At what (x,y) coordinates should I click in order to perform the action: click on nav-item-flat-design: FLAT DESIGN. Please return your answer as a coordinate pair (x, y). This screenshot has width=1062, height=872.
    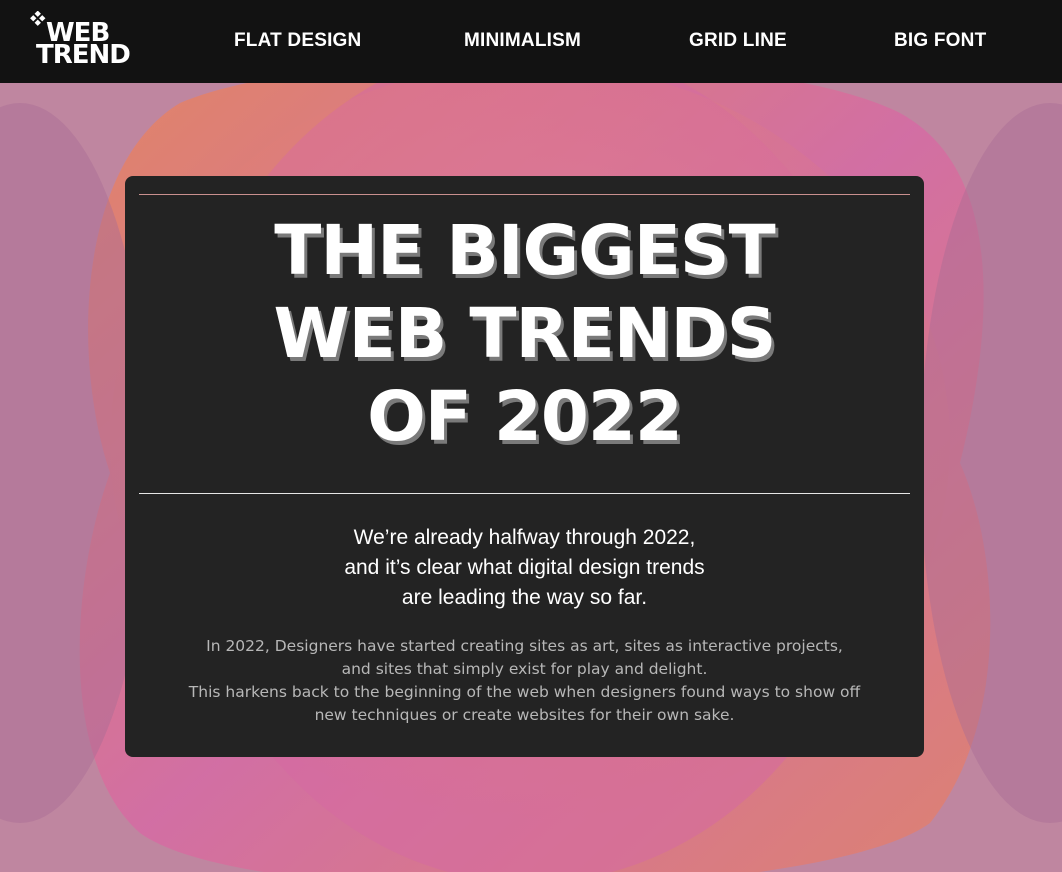
    Looking at the image, I should click on (297, 41).